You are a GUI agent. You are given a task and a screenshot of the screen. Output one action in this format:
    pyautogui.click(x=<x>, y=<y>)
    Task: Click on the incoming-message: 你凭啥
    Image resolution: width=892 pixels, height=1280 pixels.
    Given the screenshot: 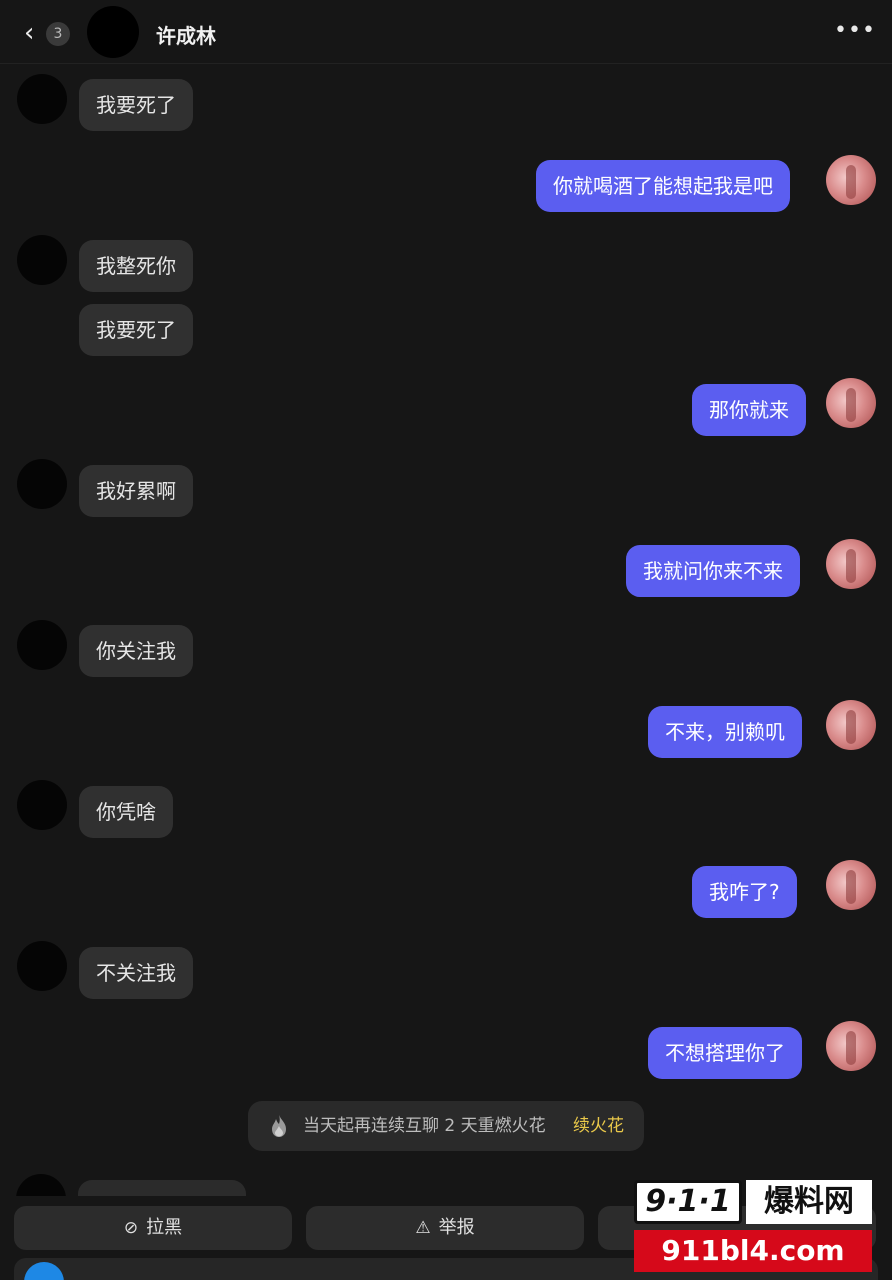 What is the action you would take?
    pyautogui.click(x=126, y=812)
    